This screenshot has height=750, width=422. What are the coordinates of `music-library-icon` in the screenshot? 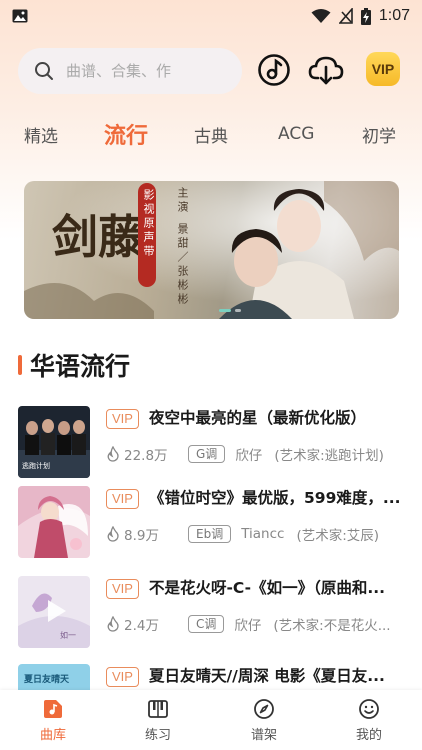 It's located at (53, 709).